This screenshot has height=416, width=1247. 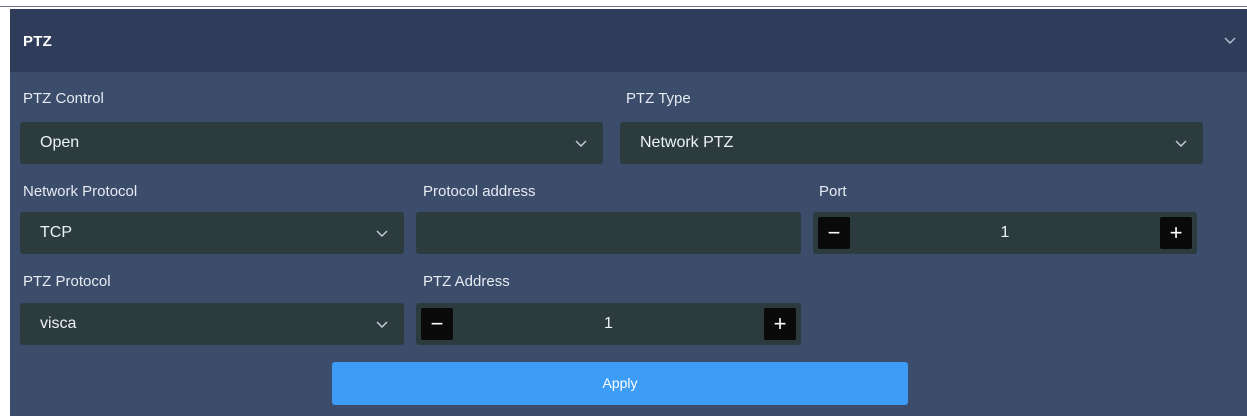 I want to click on ptz-control-select: Open, so click(x=311, y=143).